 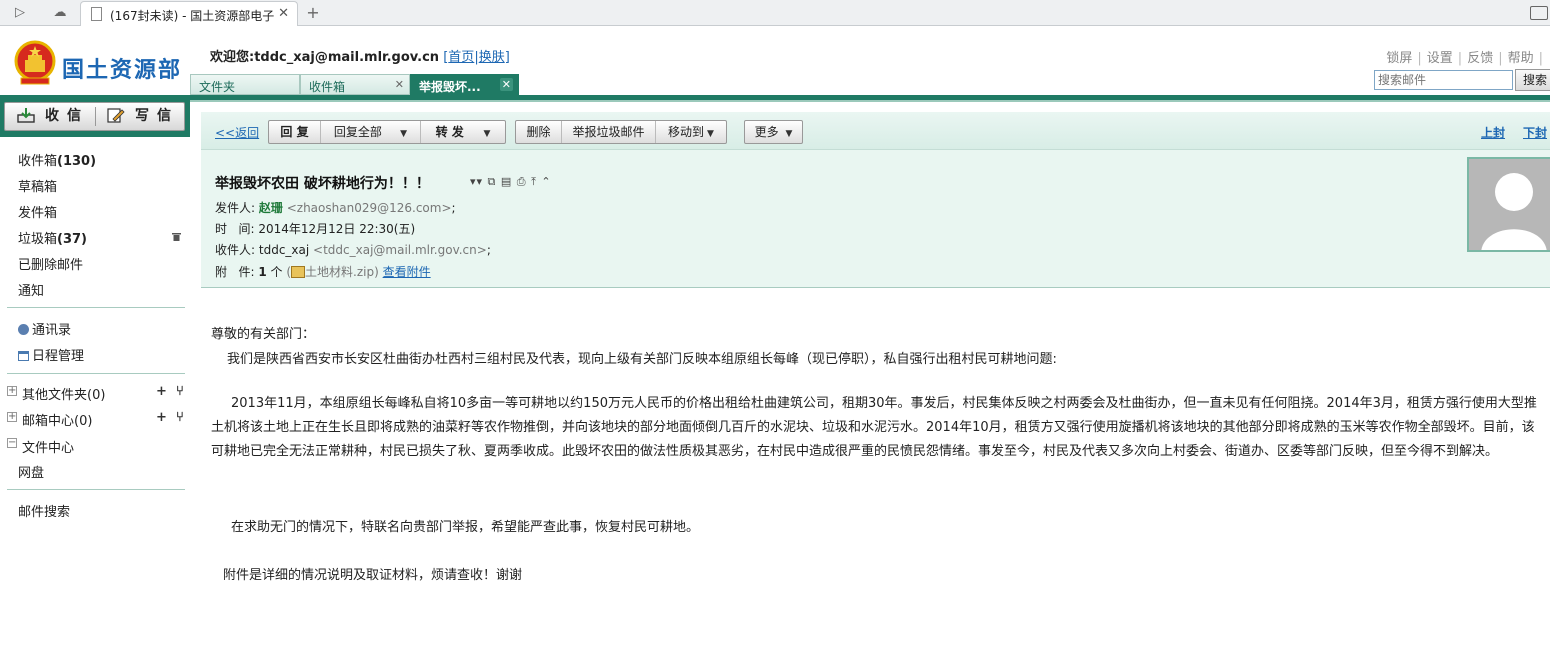 What do you see at coordinates (327, 87) in the screenshot?
I see `tab-inbox-label: 收件箱` at bounding box center [327, 87].